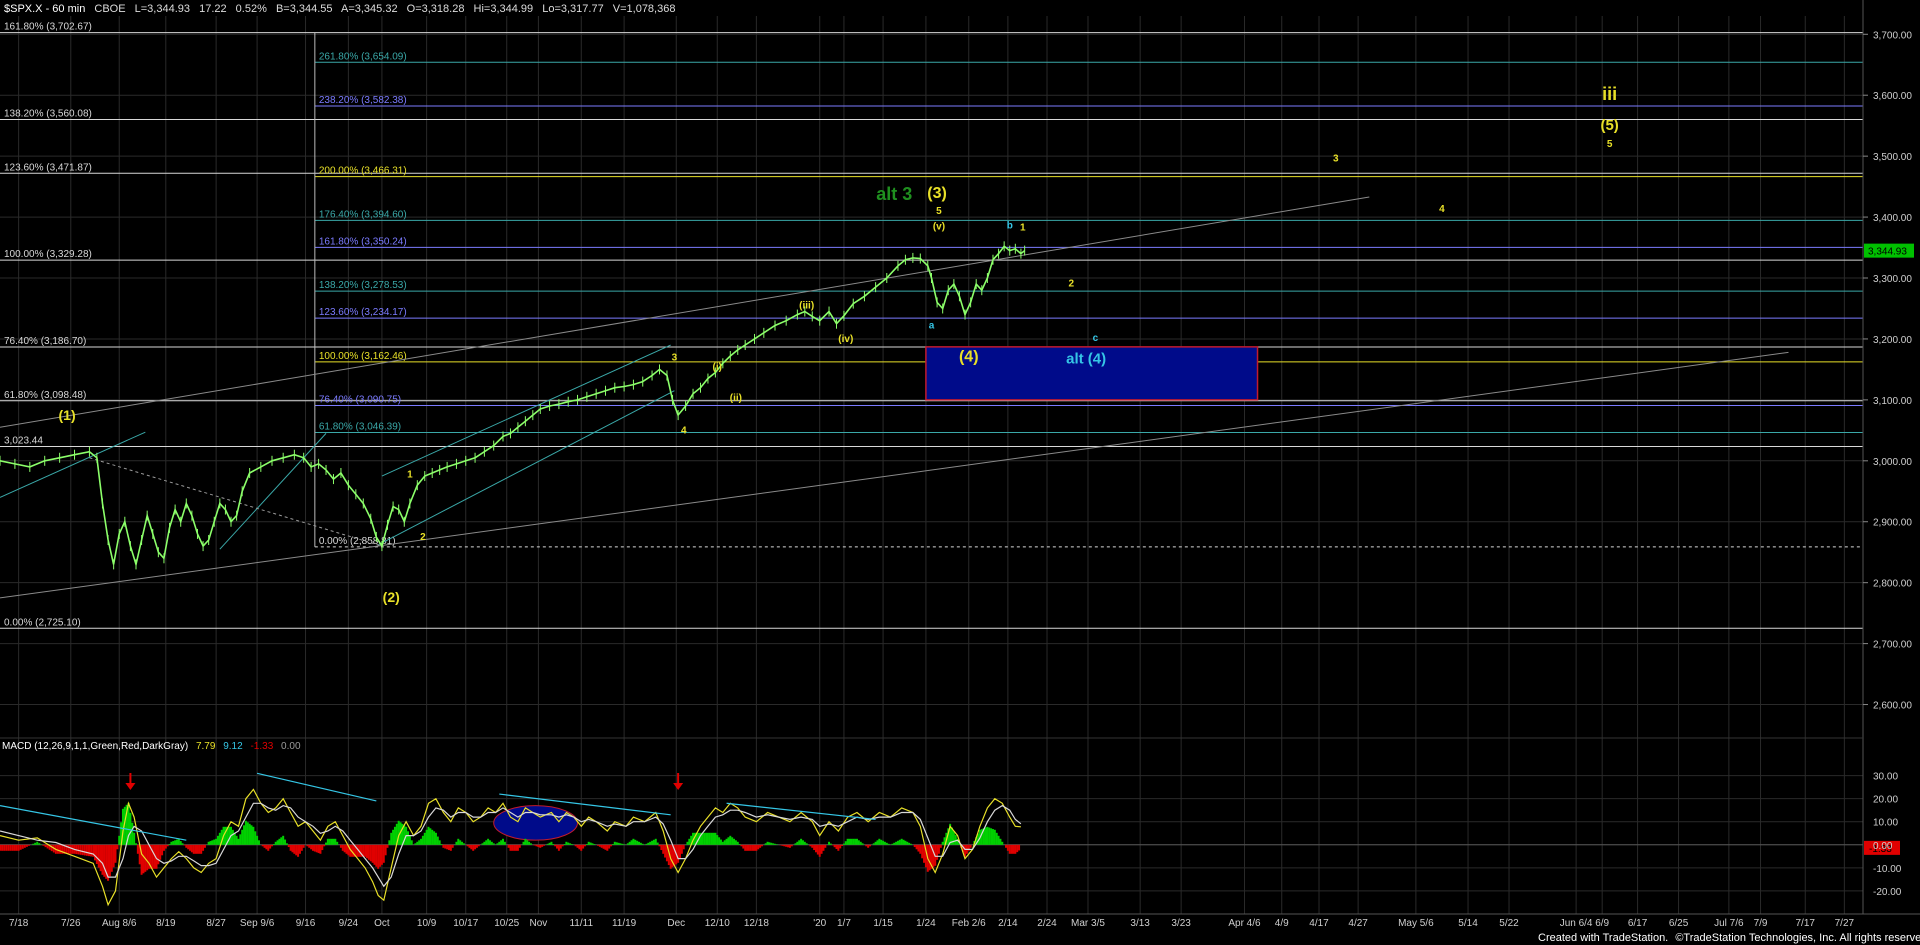 This screenshot has height=945, width=1920. I want to click on x-tick-label: 4/9, so click(1282, 923).